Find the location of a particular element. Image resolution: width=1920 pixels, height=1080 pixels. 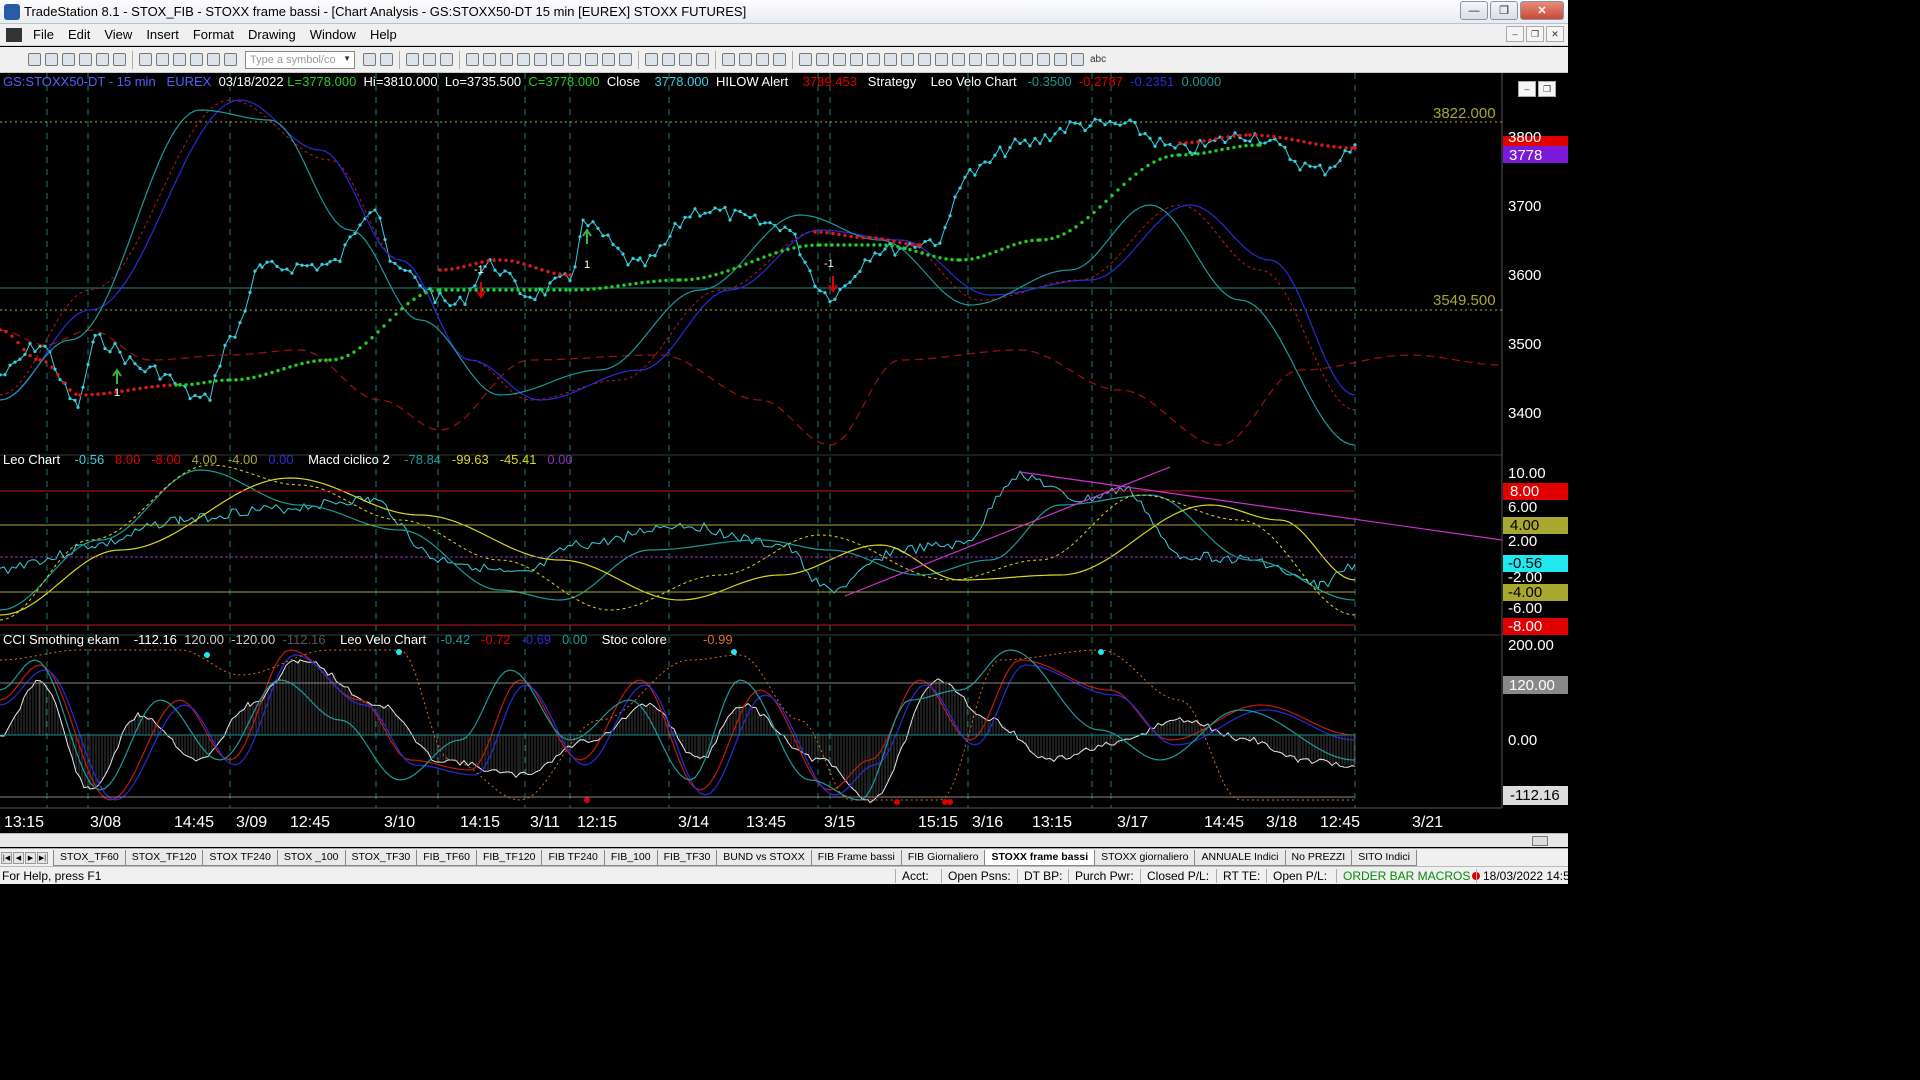

arrows-icon is located at coordinates (941, 59).